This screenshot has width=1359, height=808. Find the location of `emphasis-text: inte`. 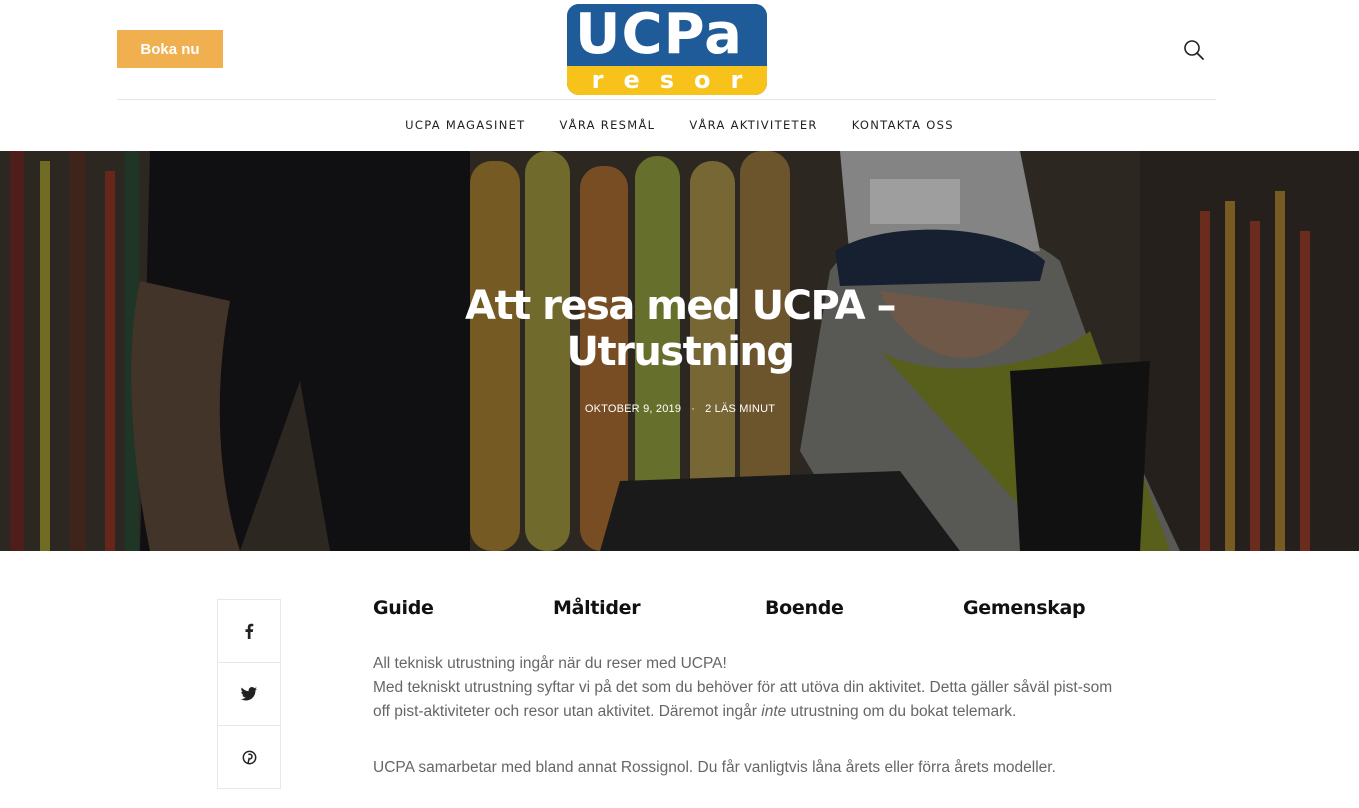

emphasis-text: inte is located at coordinates (774, 711).